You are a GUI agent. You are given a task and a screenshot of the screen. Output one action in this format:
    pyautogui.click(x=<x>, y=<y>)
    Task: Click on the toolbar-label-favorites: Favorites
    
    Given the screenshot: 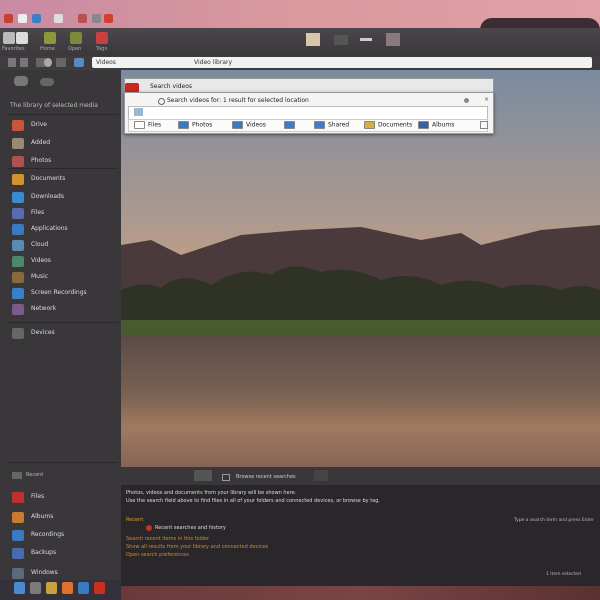 What is the action you would take?
    pyautogui.click(x=13, y=49)
    